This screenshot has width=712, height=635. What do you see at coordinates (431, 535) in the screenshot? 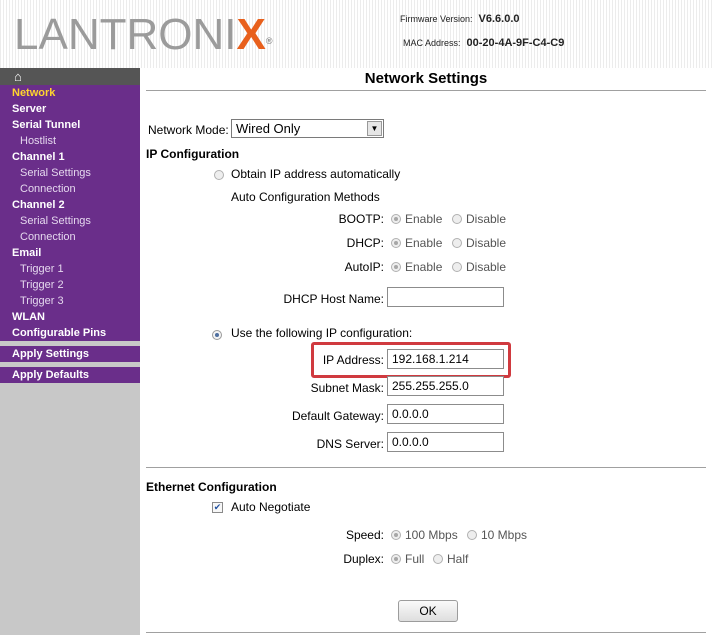
I see `speed-100-label: 100 Mbps` at bounding box center [431, 535].